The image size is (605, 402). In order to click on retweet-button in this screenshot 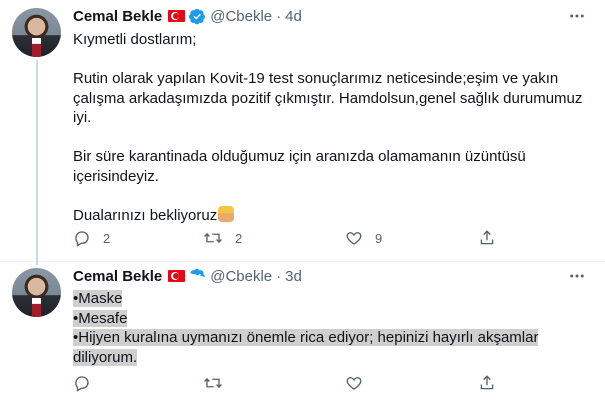, I will do `click(213, 383)`.